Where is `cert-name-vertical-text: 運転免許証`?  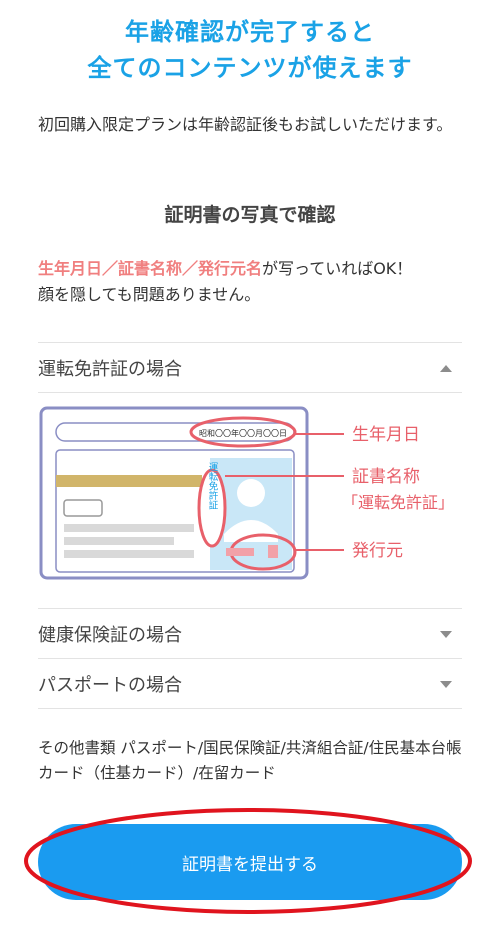 cert-name-vertical-text: 運転免許証 is located at coordinates (213, 486).